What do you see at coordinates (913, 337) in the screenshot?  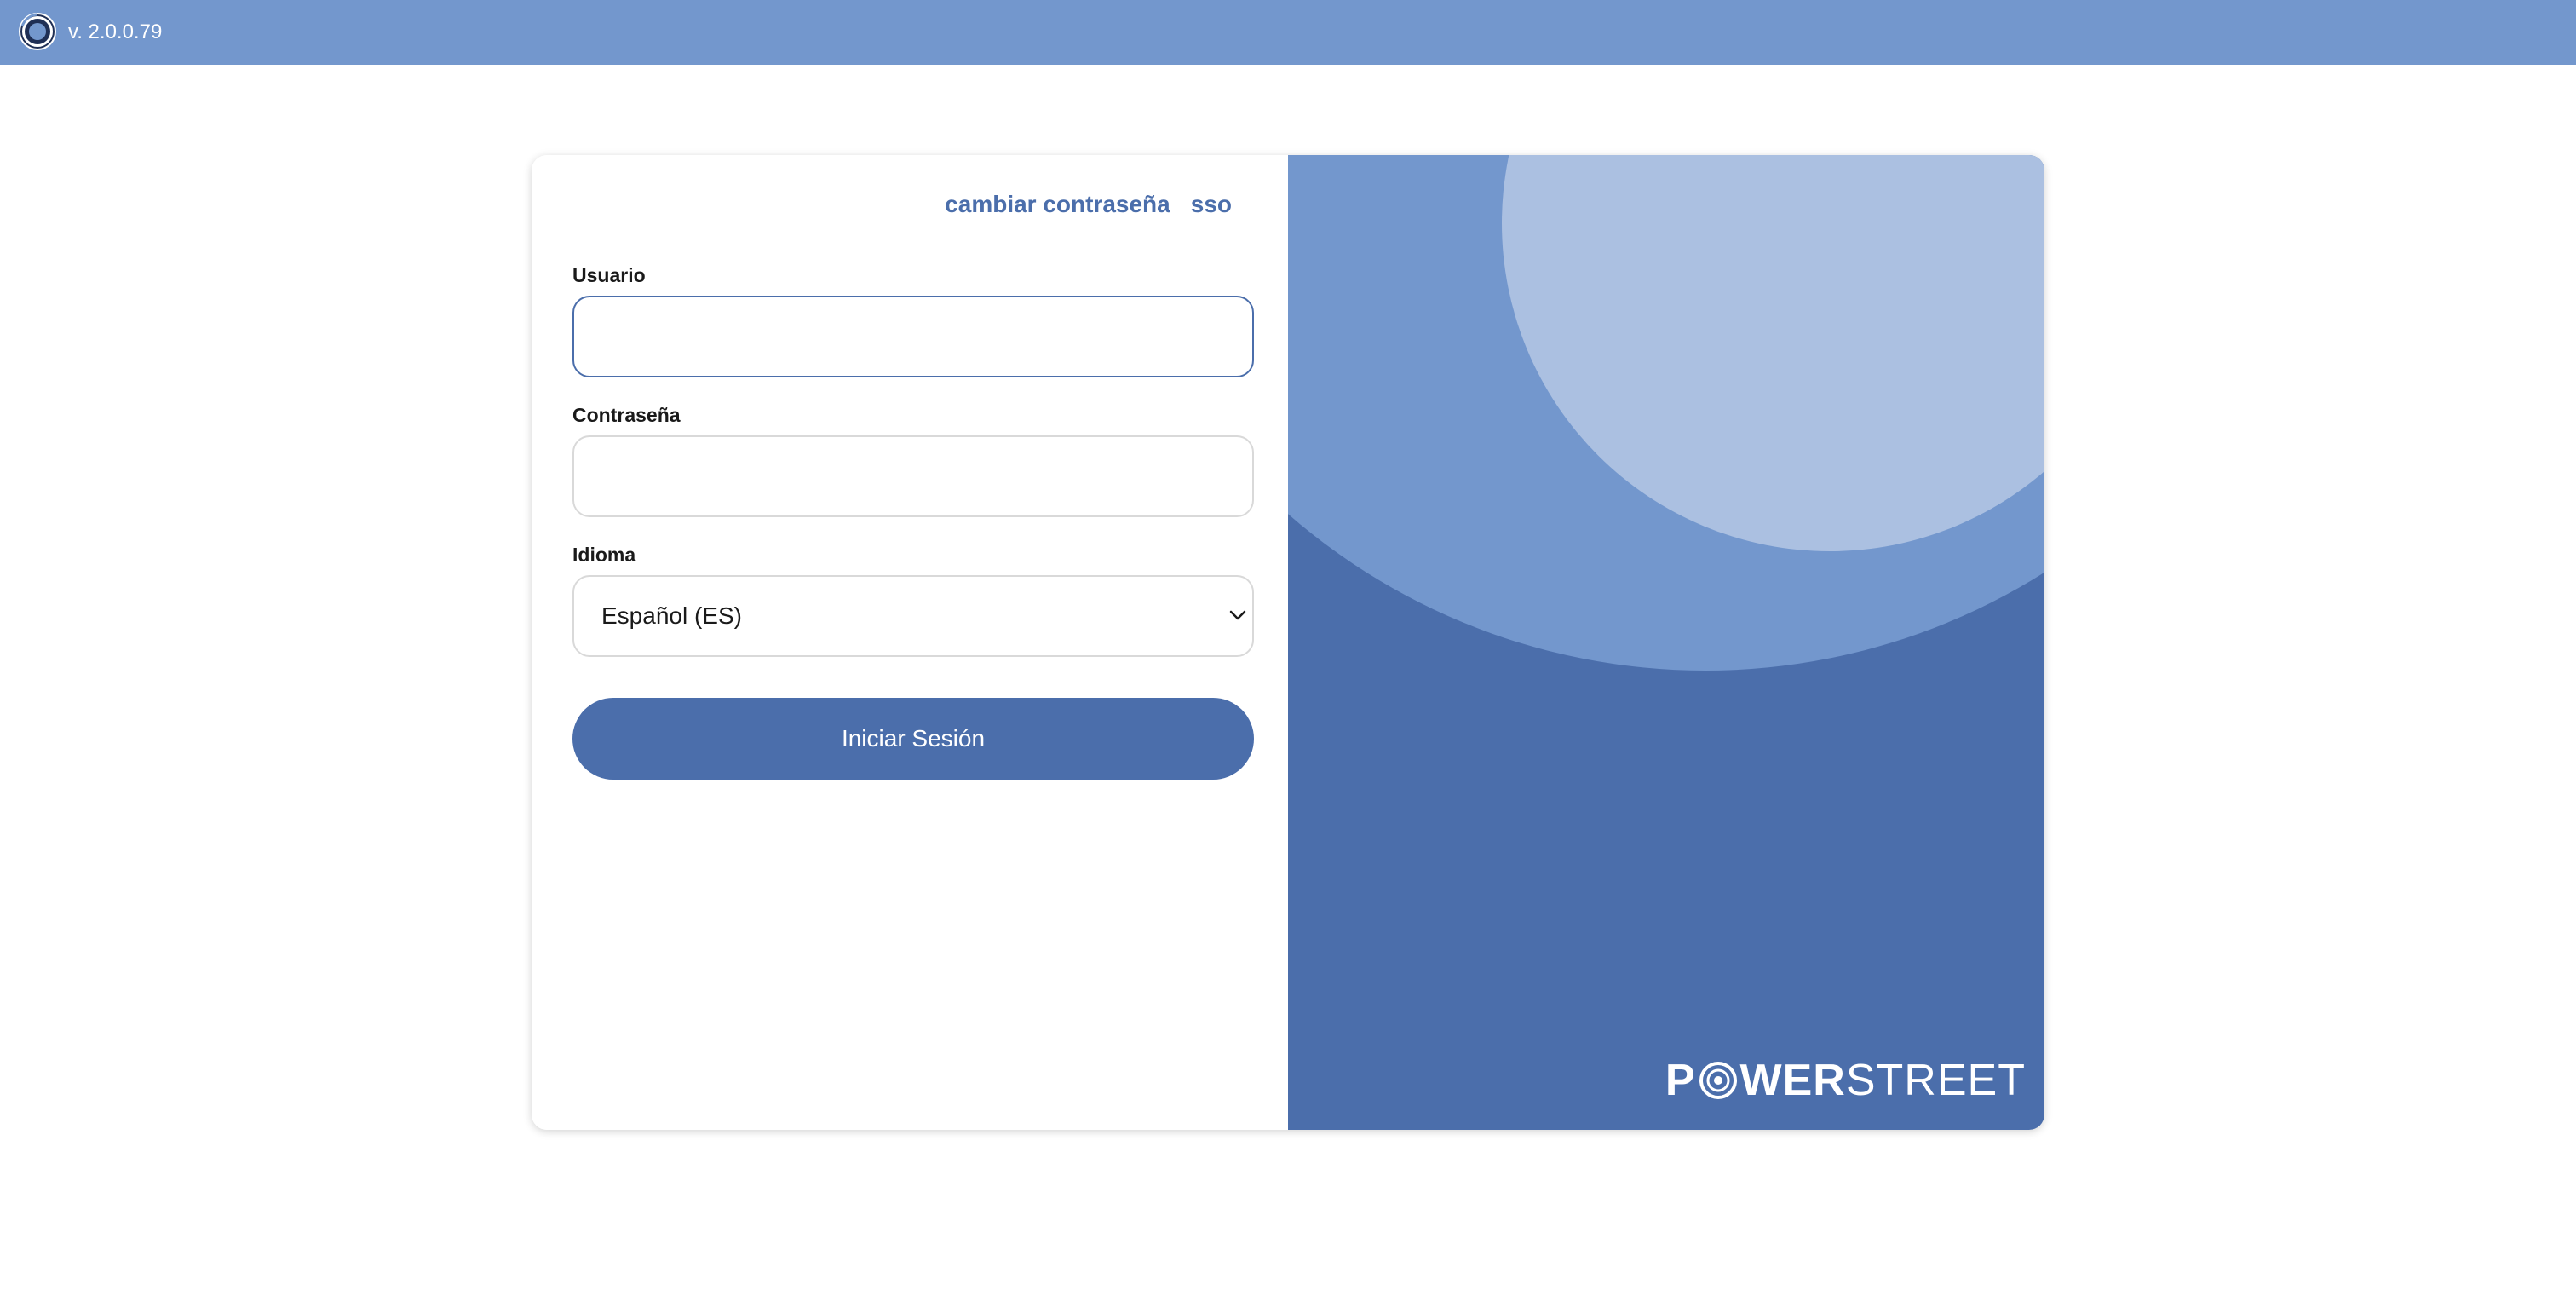 I see `username-input` at bounding box center [913, 337].